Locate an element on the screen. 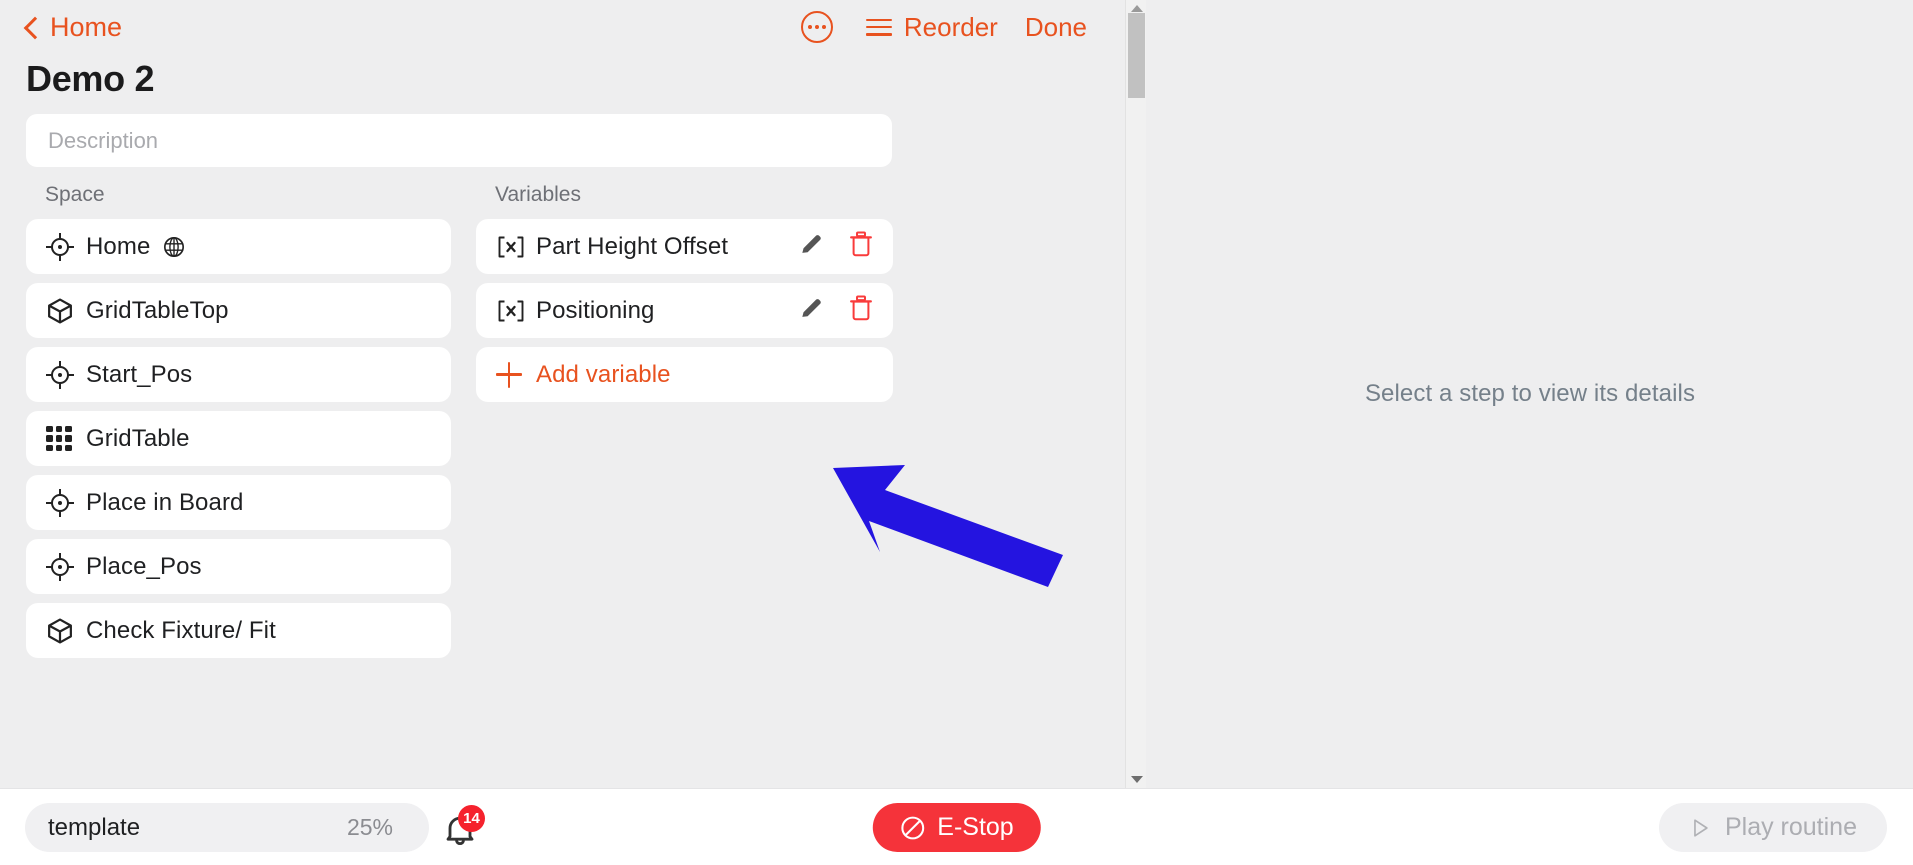 This screenshot has height=865, width=1913. back-to-home-button: Home is located at coordinates (73, 27).